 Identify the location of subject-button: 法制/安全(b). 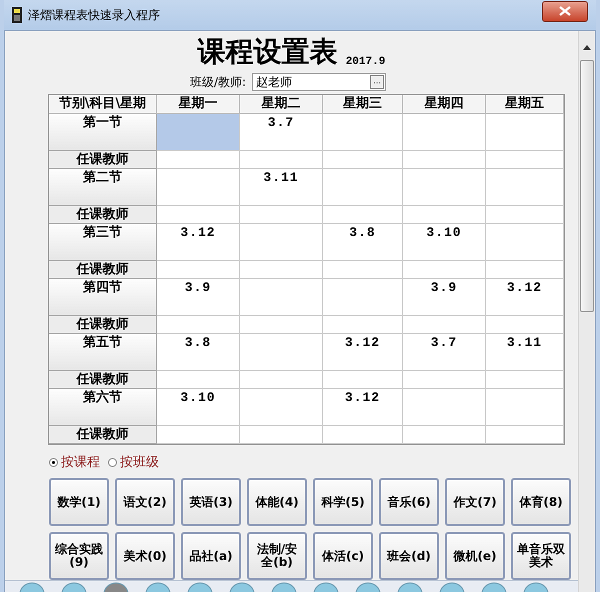
(277, 556).